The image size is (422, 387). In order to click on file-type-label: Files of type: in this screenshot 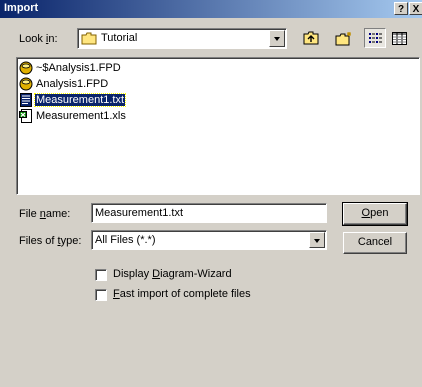, I will do `click(50, 241)`.